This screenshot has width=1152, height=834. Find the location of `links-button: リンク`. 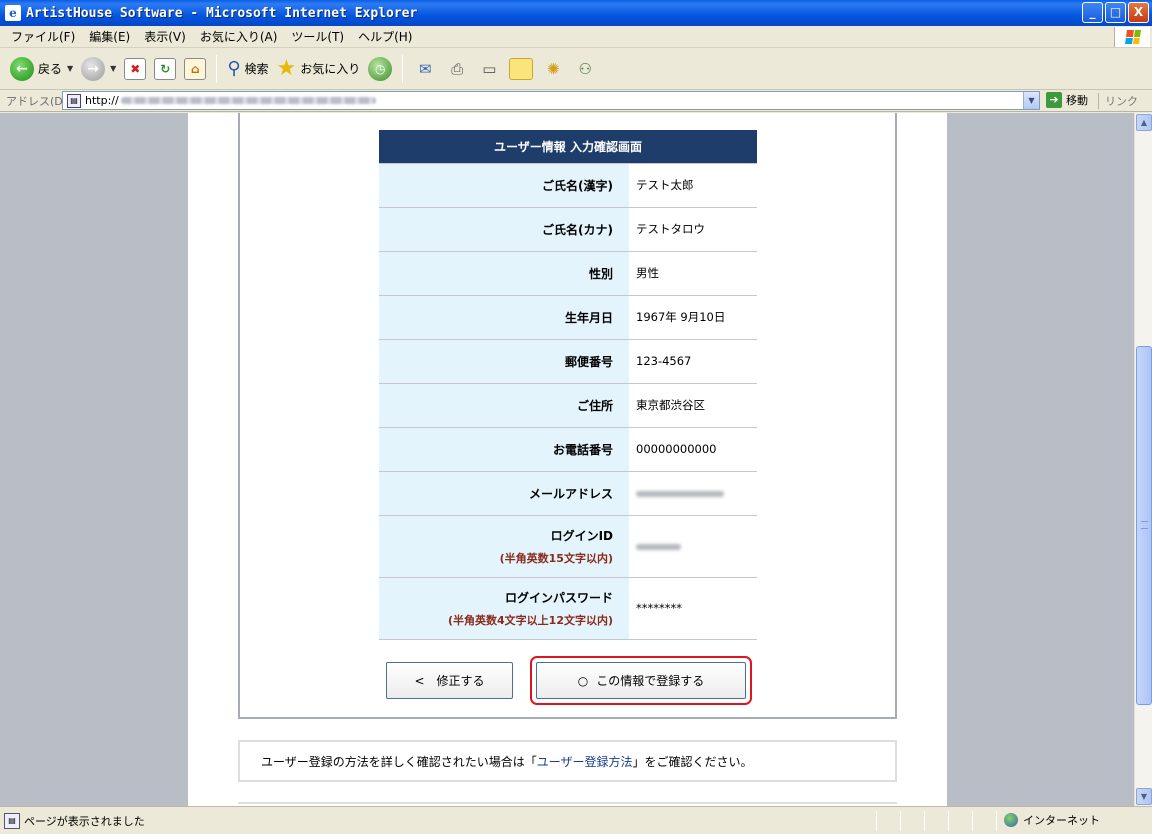

links-button: リンク is located at coordinates (1118, 101).